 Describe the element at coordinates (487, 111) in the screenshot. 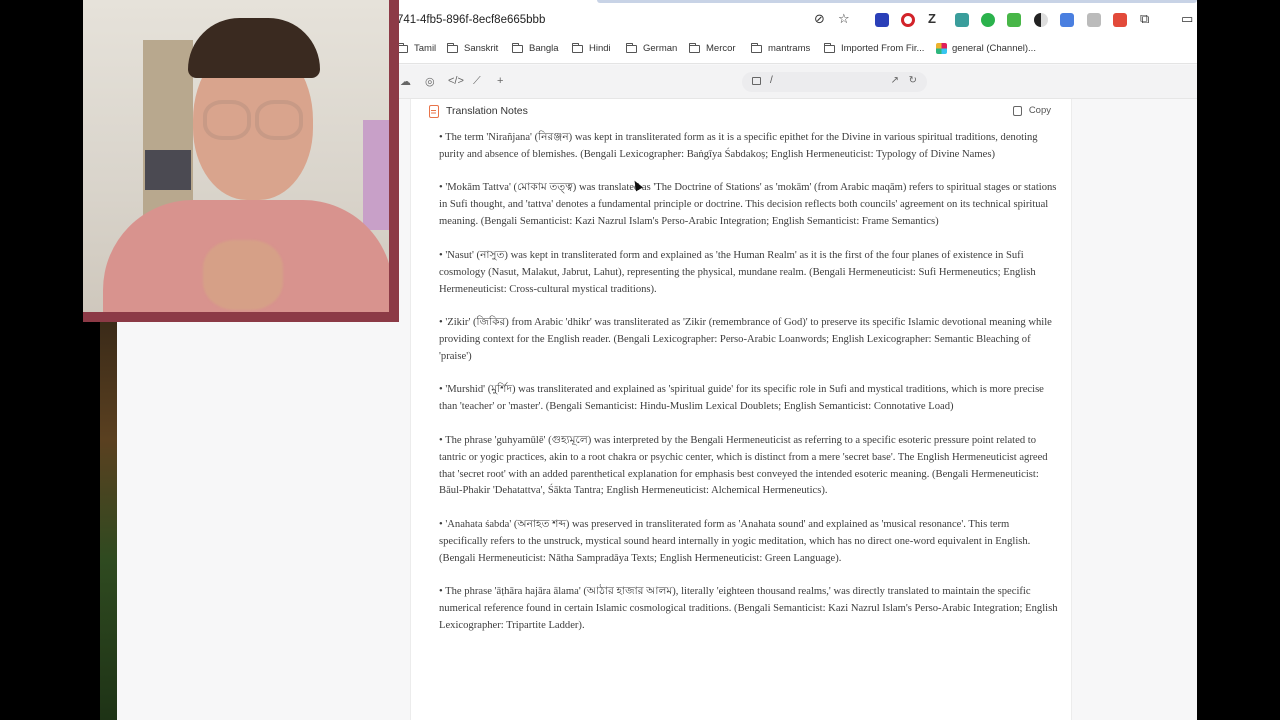

I see `card-title: Translation Notes` at that location.